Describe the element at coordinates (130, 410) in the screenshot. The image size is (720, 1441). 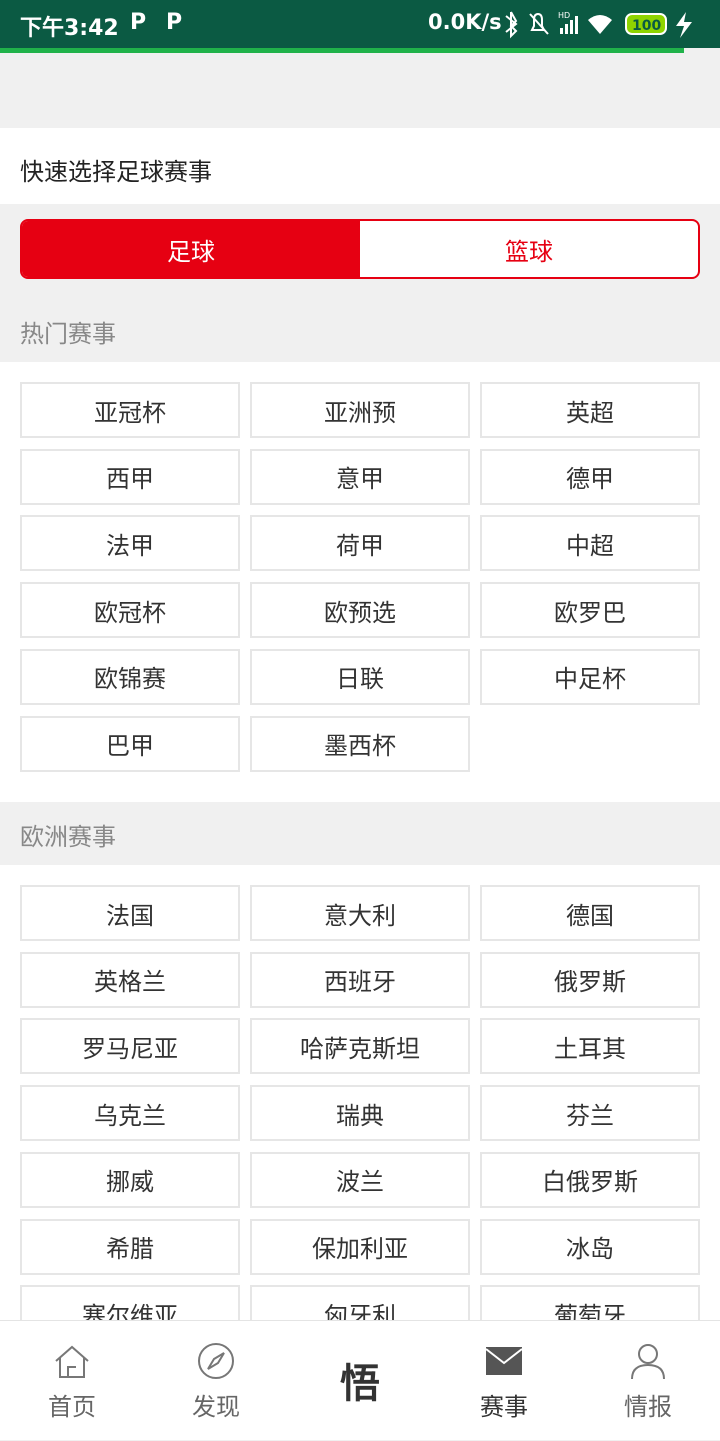
I see `league-button: 亚冠杯` at that location.